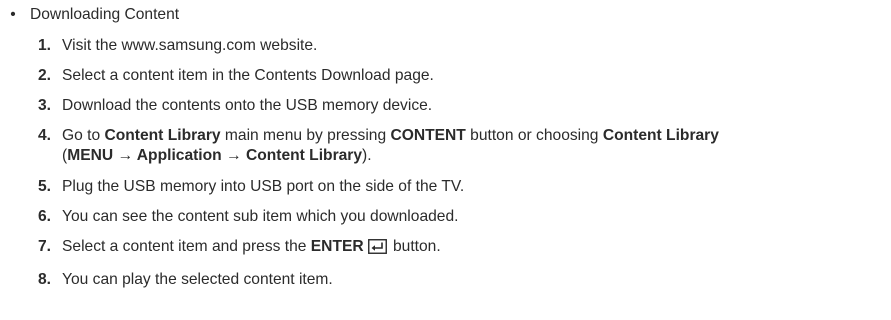 This screenshot has width=891, height=320. I want to click on menu-name-content-library: Content Library, so click(162, 135).